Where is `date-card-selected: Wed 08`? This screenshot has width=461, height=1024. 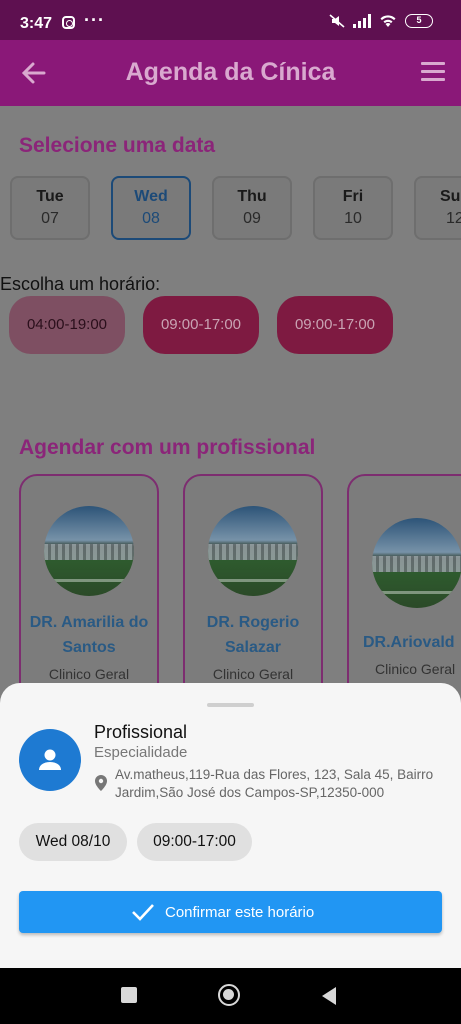 date-card-selected: Wed 08 is located at coordinates (151, 208).